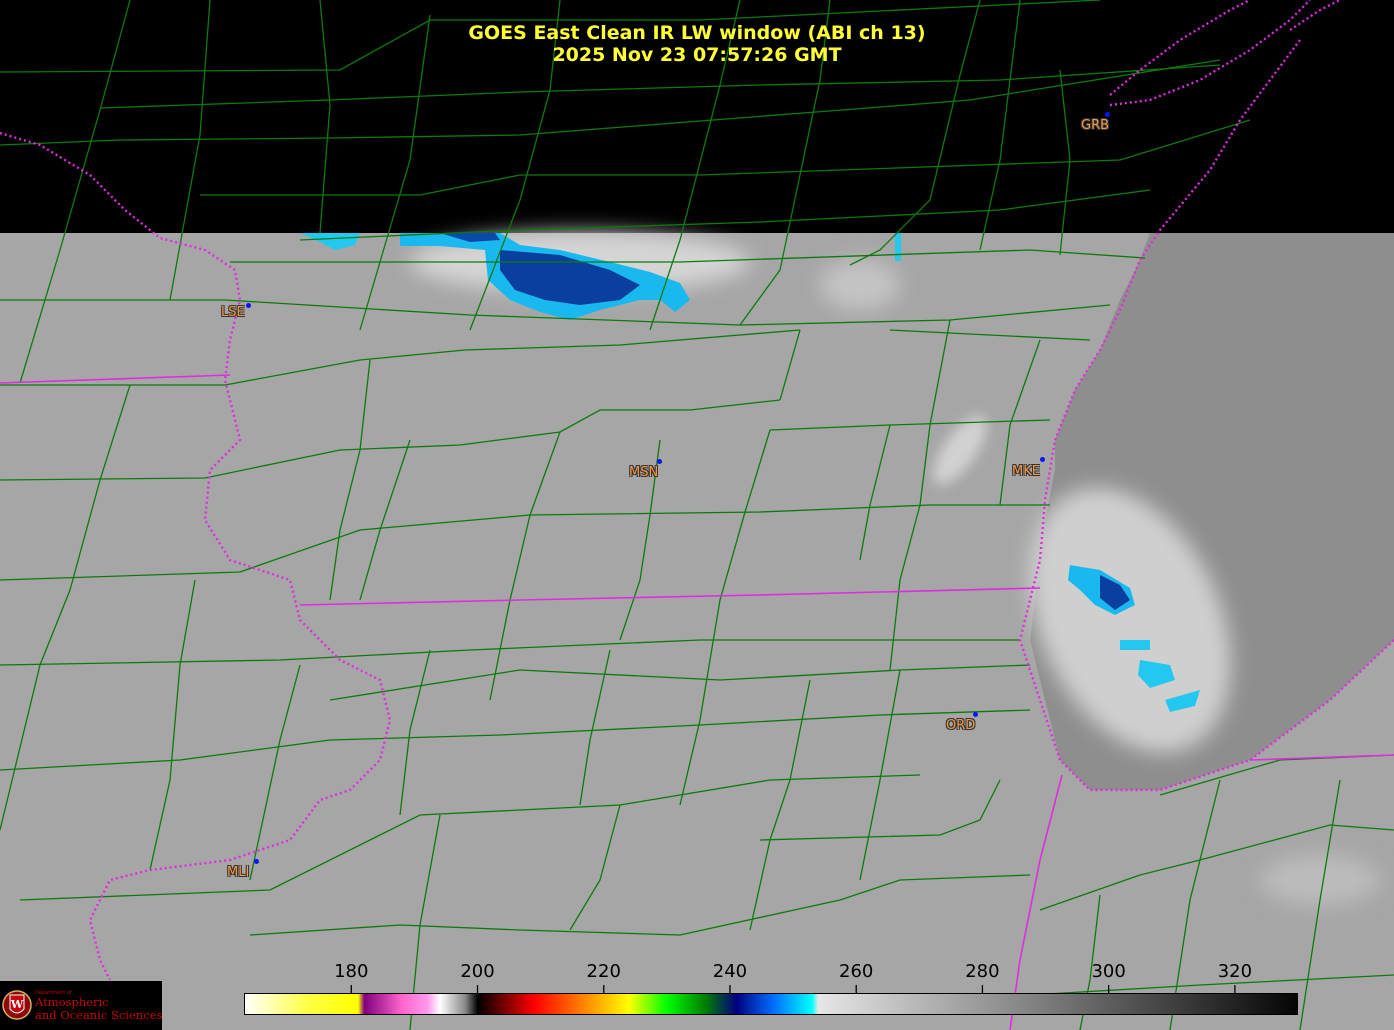  Describe the element at coordinates (477, 971) in the screenshot. I see `colorbar-tick-label: 200` at that location.